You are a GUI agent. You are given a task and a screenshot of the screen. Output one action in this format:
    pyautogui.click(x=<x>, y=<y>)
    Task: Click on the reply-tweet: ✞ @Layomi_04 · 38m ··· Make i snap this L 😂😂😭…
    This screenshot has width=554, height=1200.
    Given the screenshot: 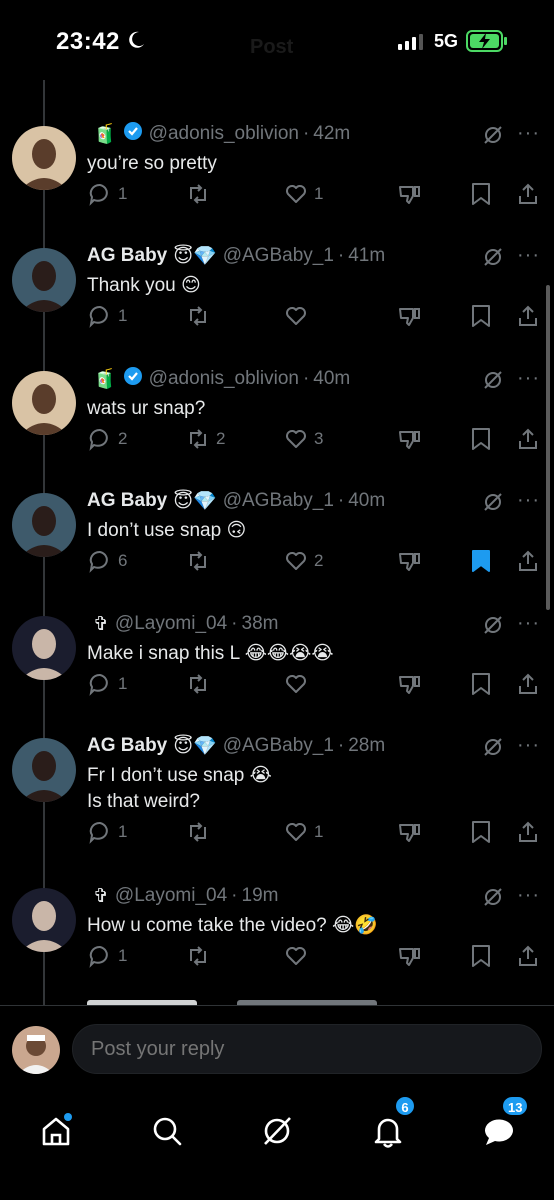 What is the action you would take?
    pyautogui.click(x=277, y=669)
    